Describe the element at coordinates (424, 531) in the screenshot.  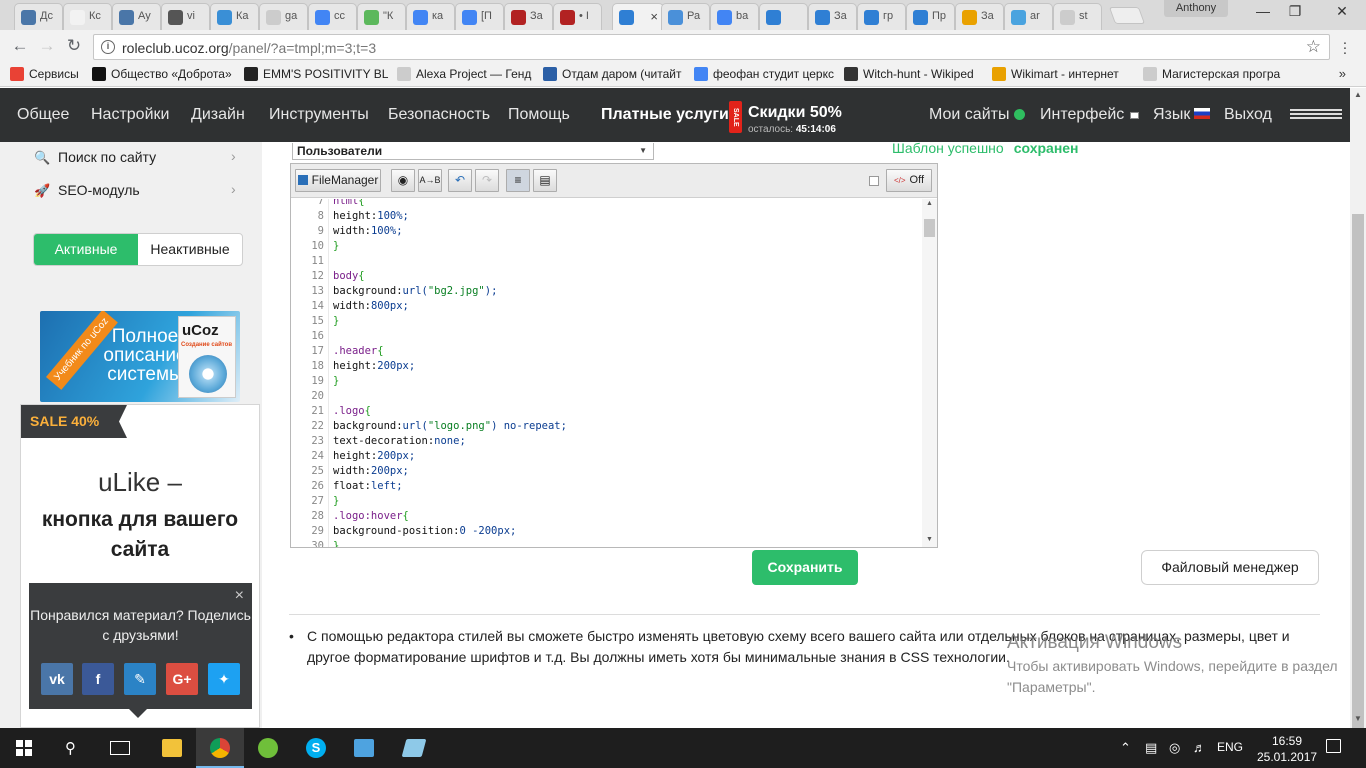
I see `code-line: background-position:0 -200px;` at that location.